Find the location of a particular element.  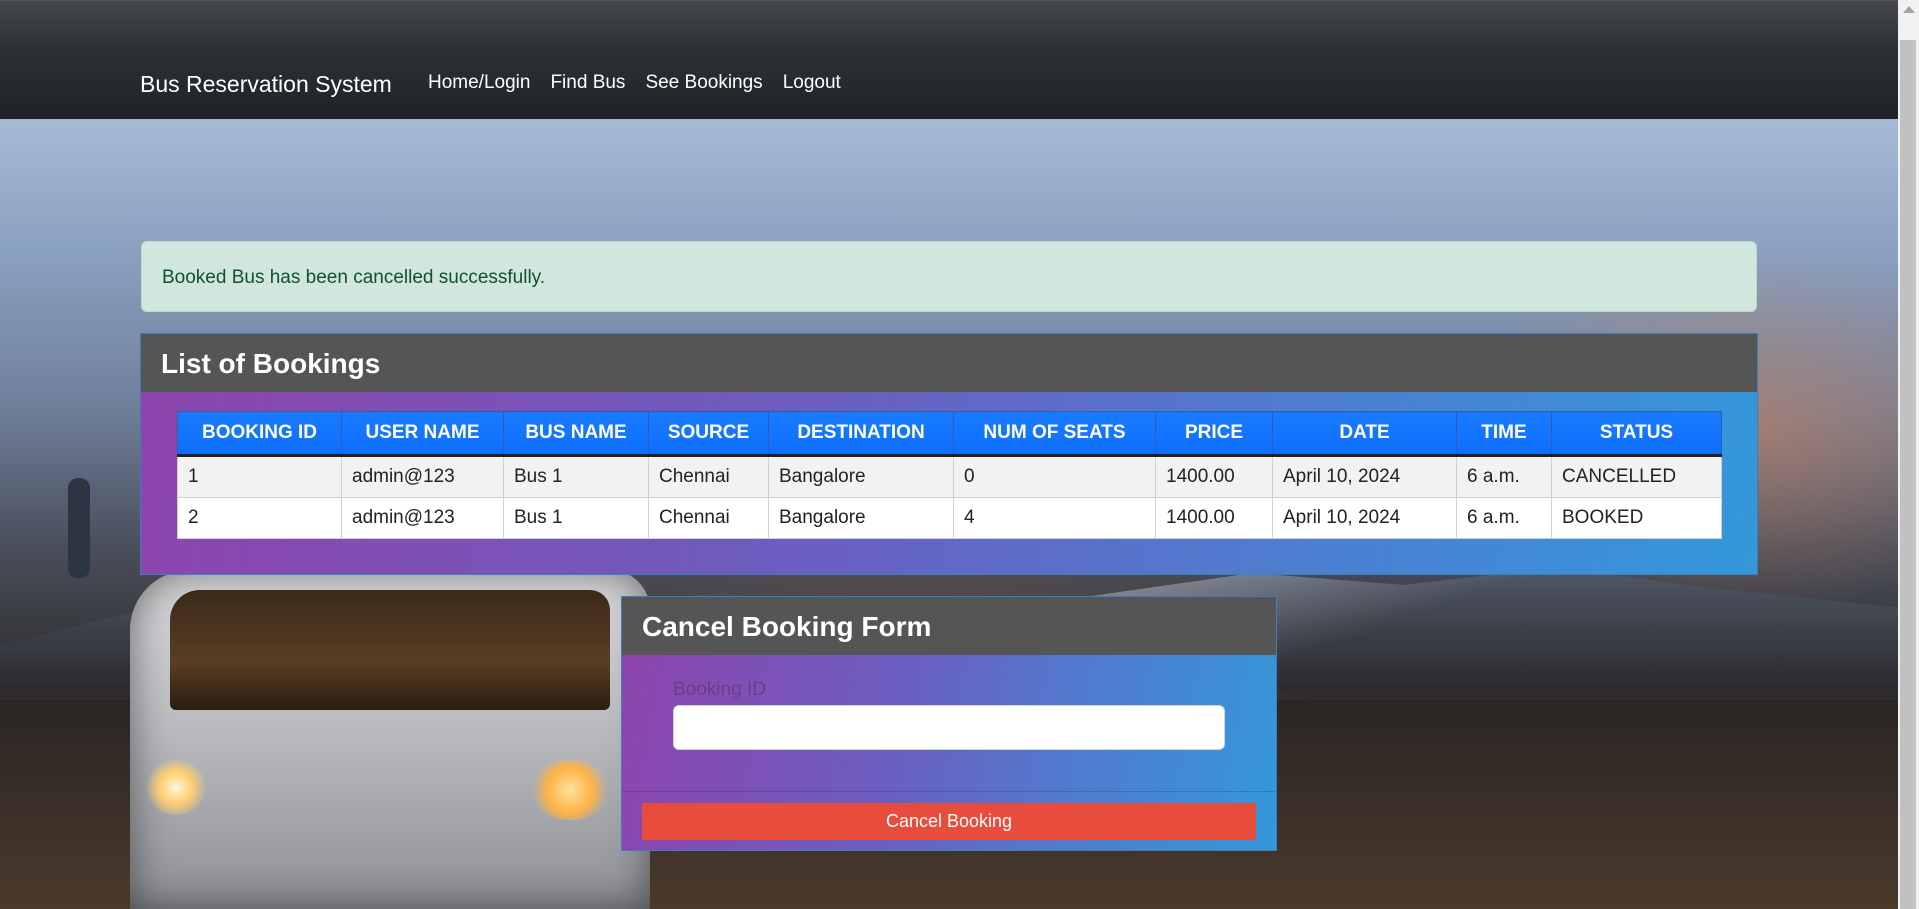

cell-status: BOOKED is located at coordinates (1636, 518).